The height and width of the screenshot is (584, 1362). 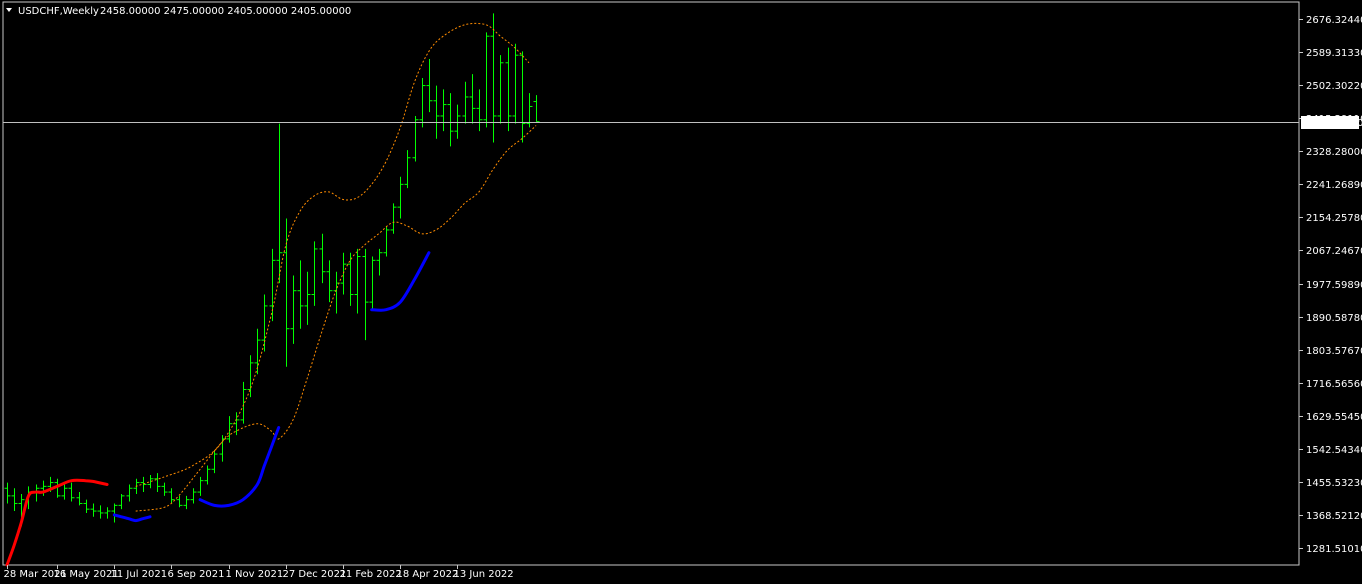 What do you see at coordinates (1334, 516) in the screenshot?
I see `y-axis-tick-label: 1368.52120` at bounding box center [1334, 516].